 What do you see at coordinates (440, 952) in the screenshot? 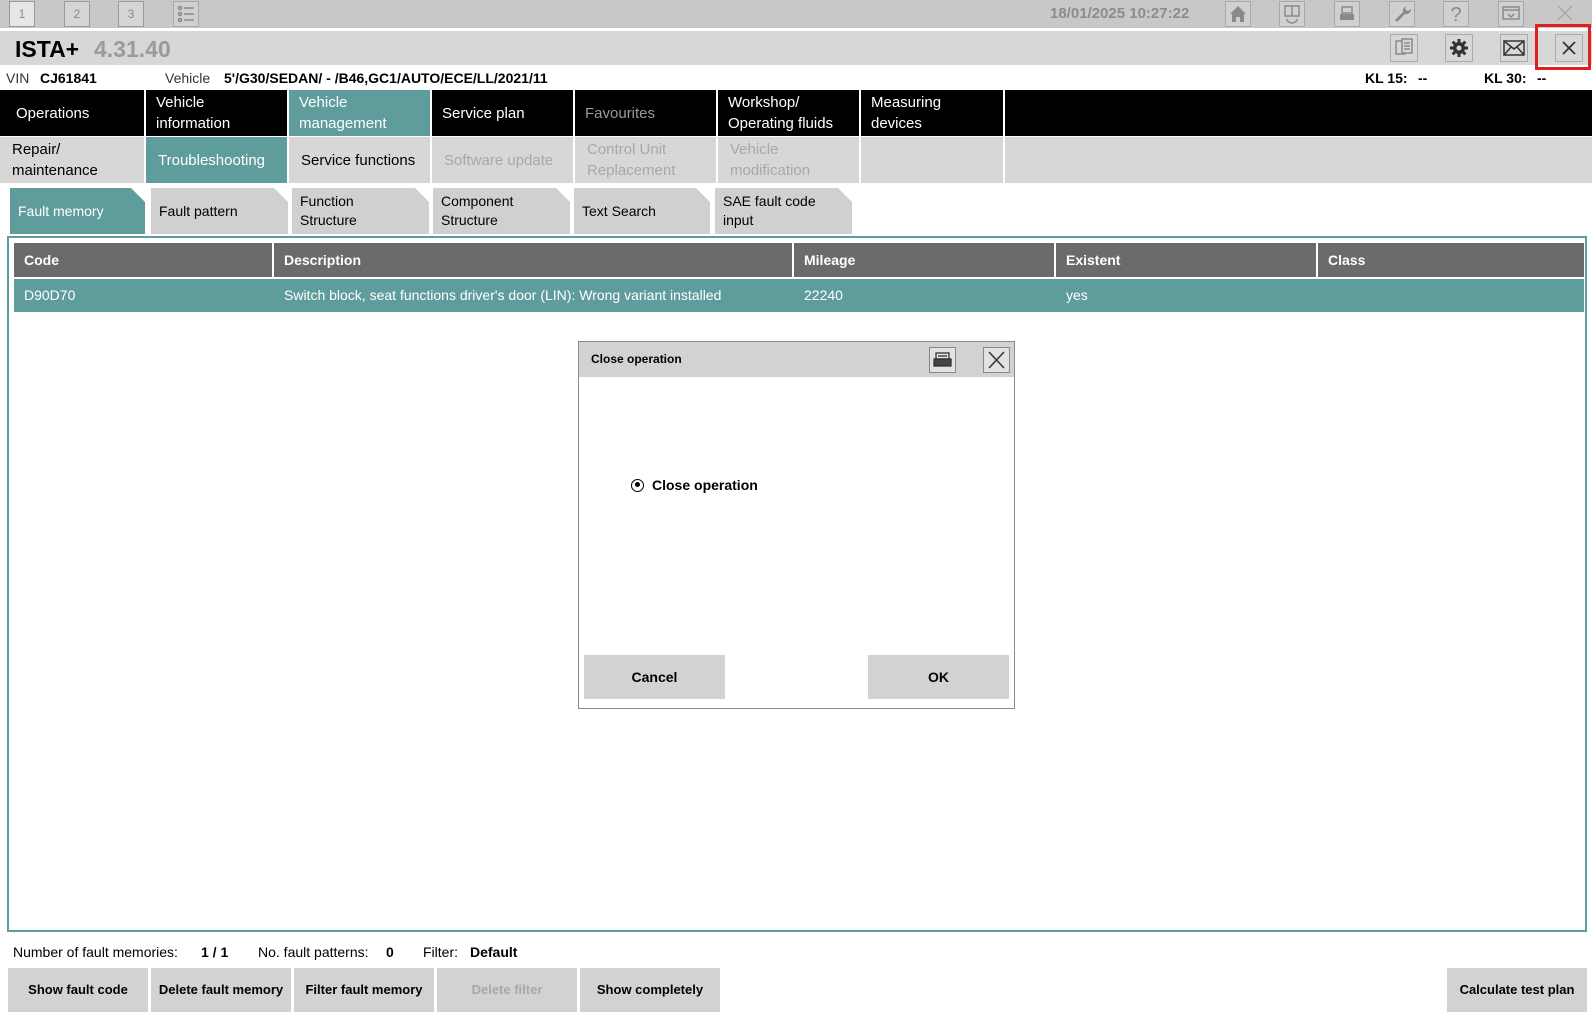
I see `filter-label: Filter:` at bounding box center [440, 952].